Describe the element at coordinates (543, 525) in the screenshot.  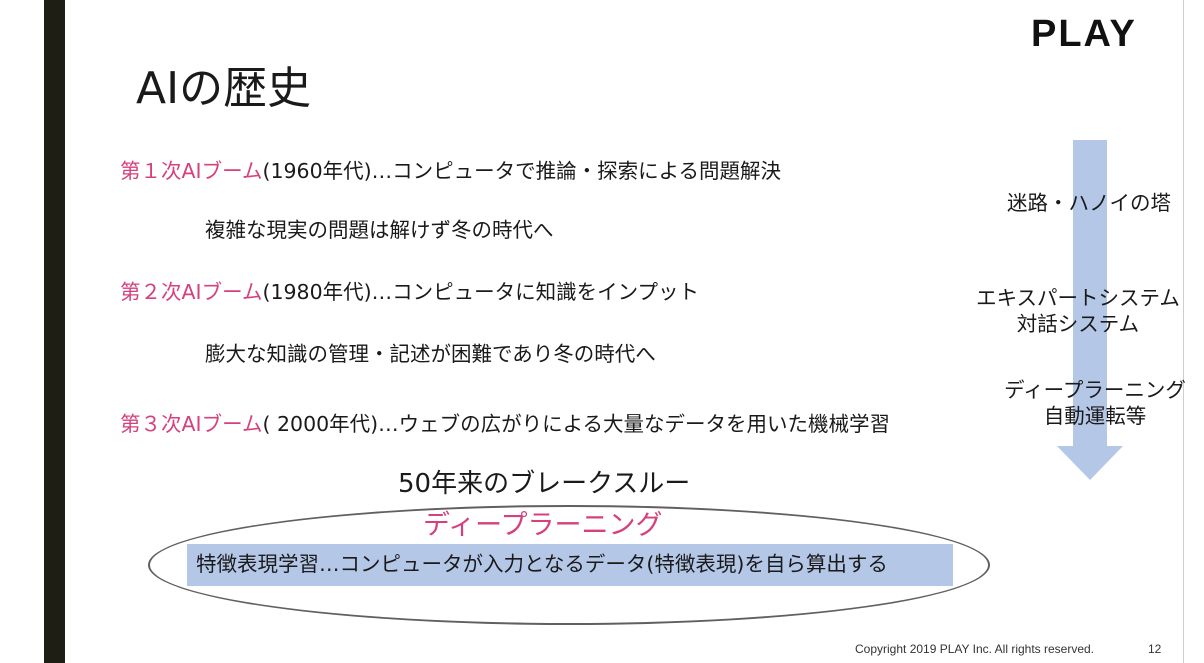
I see `deep-learning-keyword: ディープラーニング` at that location.